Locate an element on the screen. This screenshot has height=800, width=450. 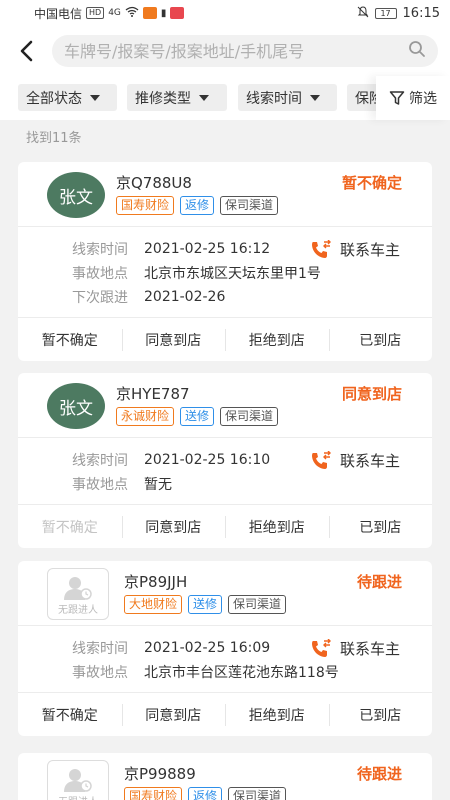
result-count: 找到11条 is located at coordinates (54, 138).